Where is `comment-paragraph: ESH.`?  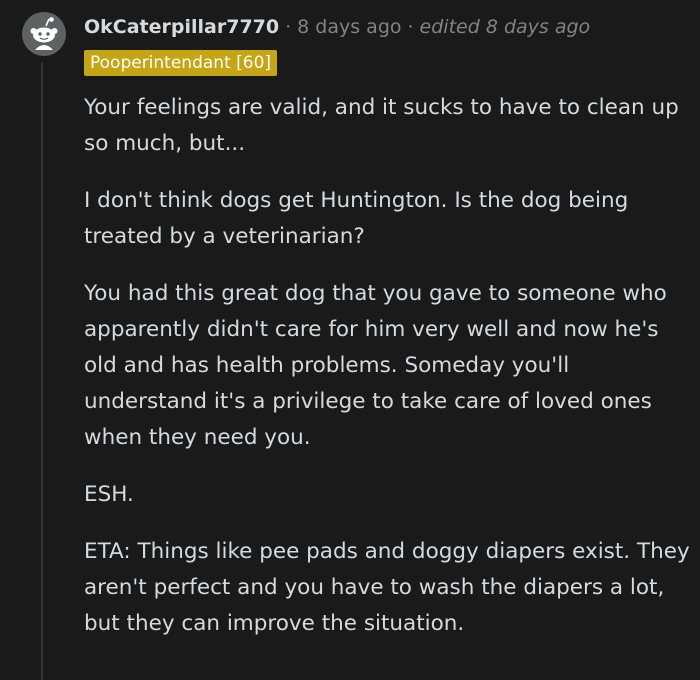 comment-paragraph: ESH. is located at coordinates (109, 494).